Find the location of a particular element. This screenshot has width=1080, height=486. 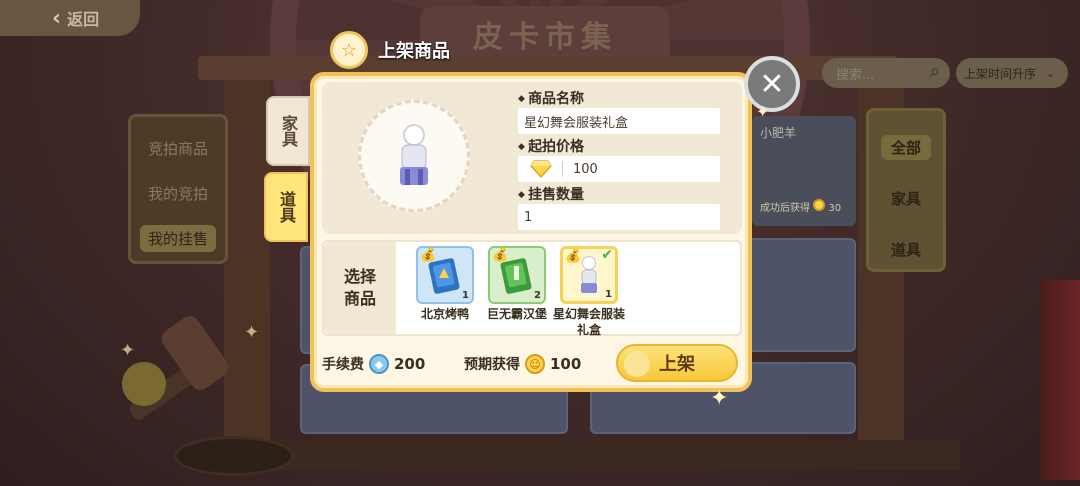

sort-dropdown: 上架时间升序 ⌄ is located at coordinates (1012, 73).